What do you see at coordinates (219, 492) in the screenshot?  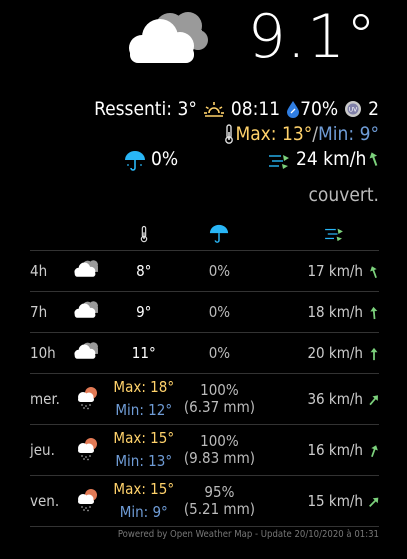 I see `day-rain-pct: 95%` at bounding box center [219, 492].